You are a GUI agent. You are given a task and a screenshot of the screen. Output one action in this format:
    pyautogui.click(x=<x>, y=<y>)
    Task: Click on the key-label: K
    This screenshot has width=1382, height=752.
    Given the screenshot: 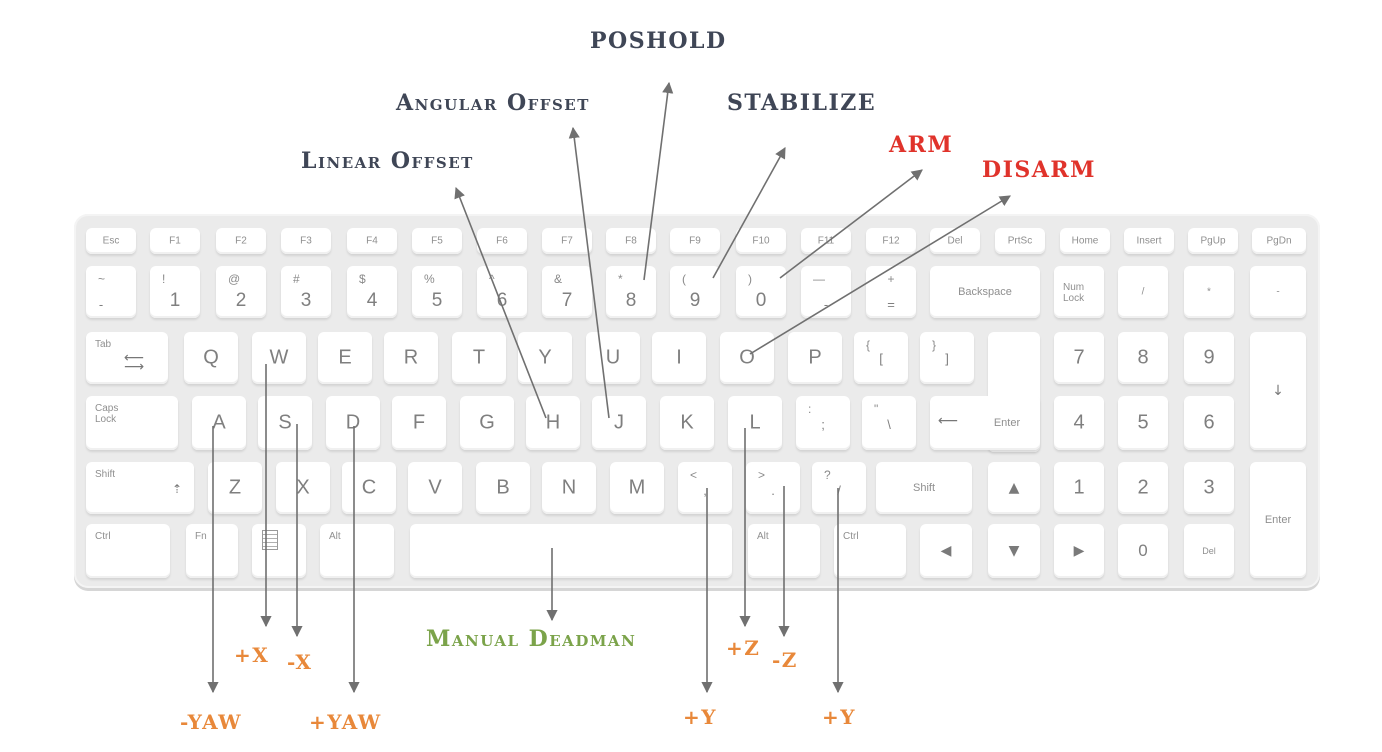 What is the action you would take?
    pyautogui.click(x=687, y=422)
    